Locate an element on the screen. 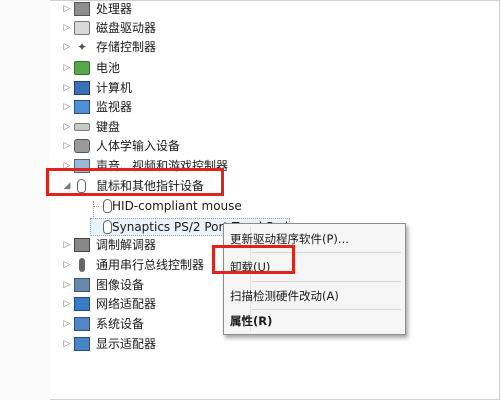 The image size is (500, 400). menu-item-scan-hardware: 扫描检测硬件改动(A) is located at coordinates (284, 296).